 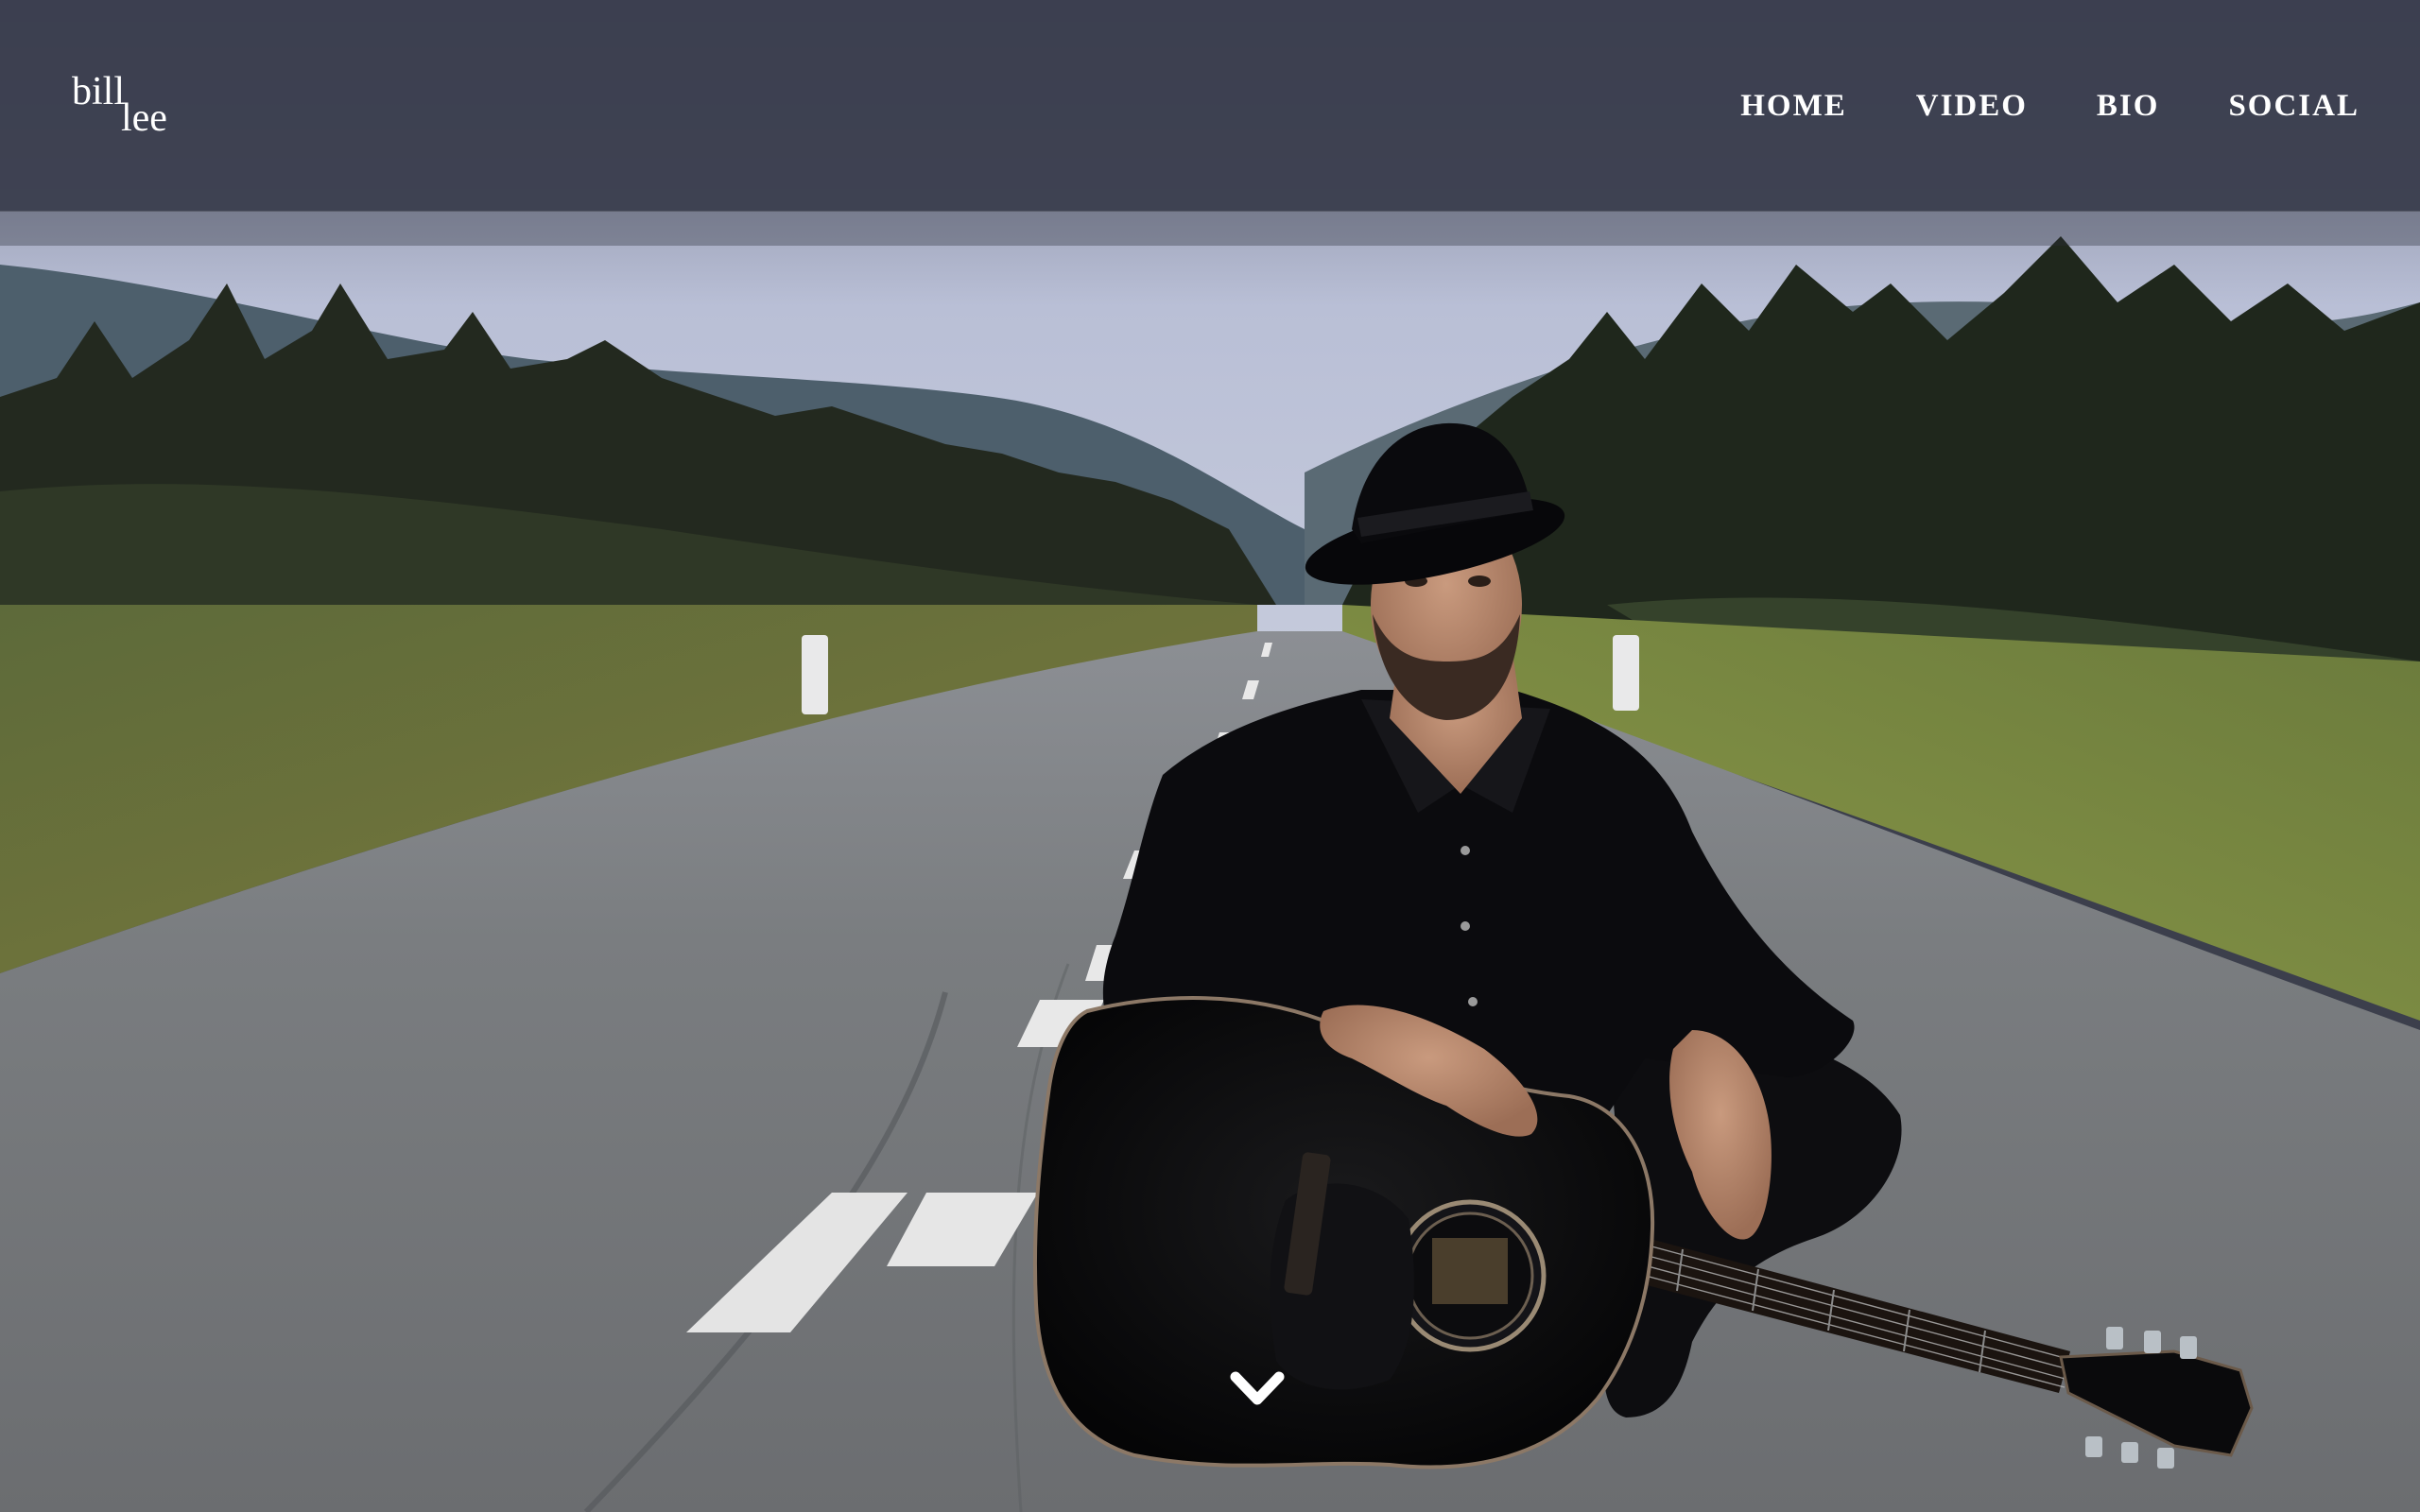 I want to click on chevron-down-icon, so click(x=1257, y=1388).